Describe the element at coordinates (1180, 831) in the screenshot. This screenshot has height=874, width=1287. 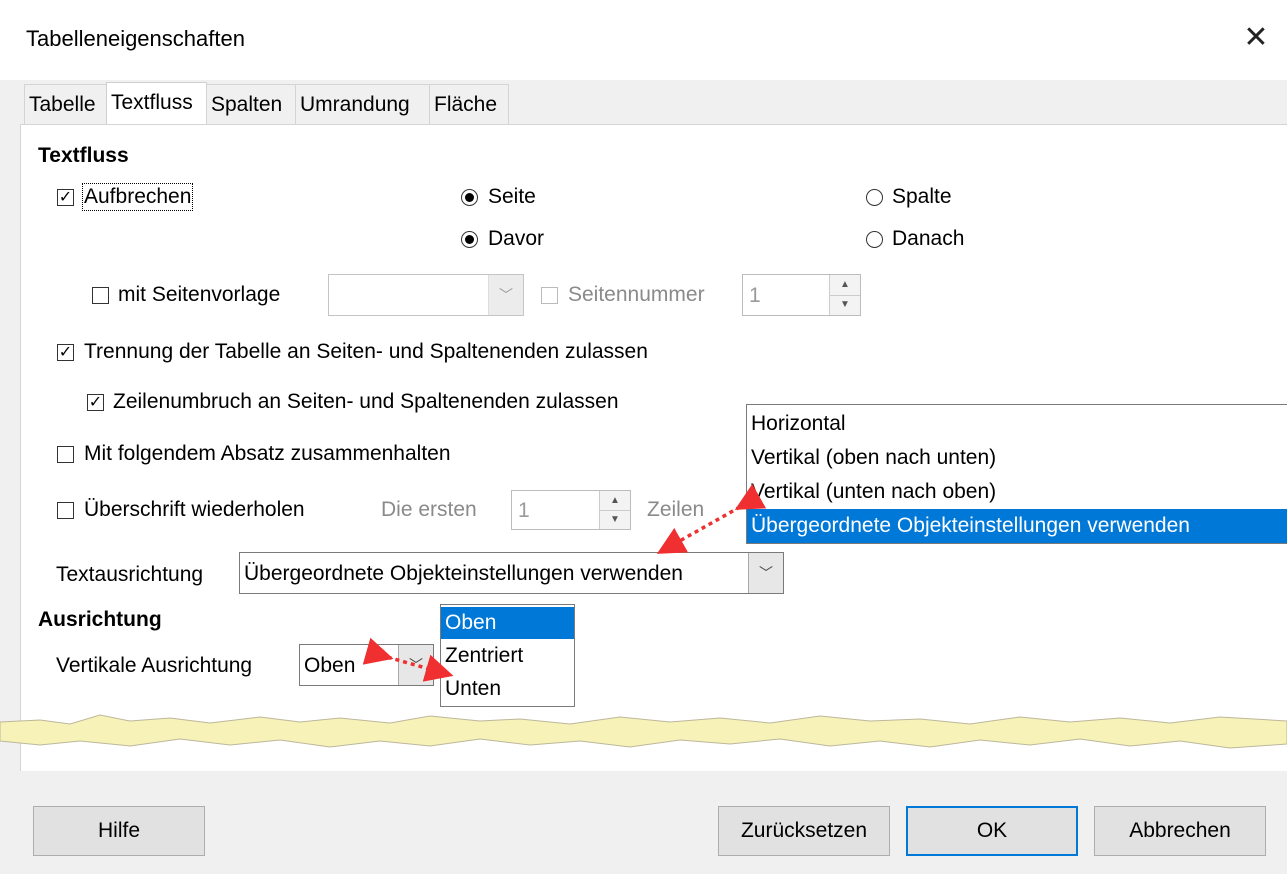
I see `cancel-button: Abbrechen` at that location.